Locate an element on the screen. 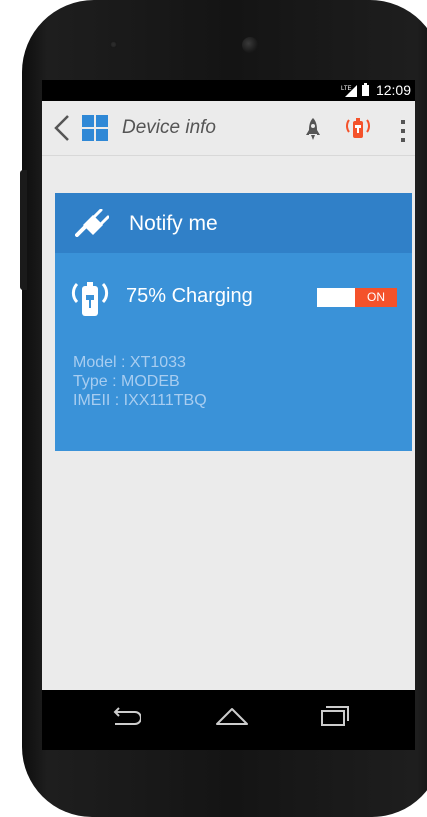  charging-status-text: 75% Charging is located at coordinates (189, 296).